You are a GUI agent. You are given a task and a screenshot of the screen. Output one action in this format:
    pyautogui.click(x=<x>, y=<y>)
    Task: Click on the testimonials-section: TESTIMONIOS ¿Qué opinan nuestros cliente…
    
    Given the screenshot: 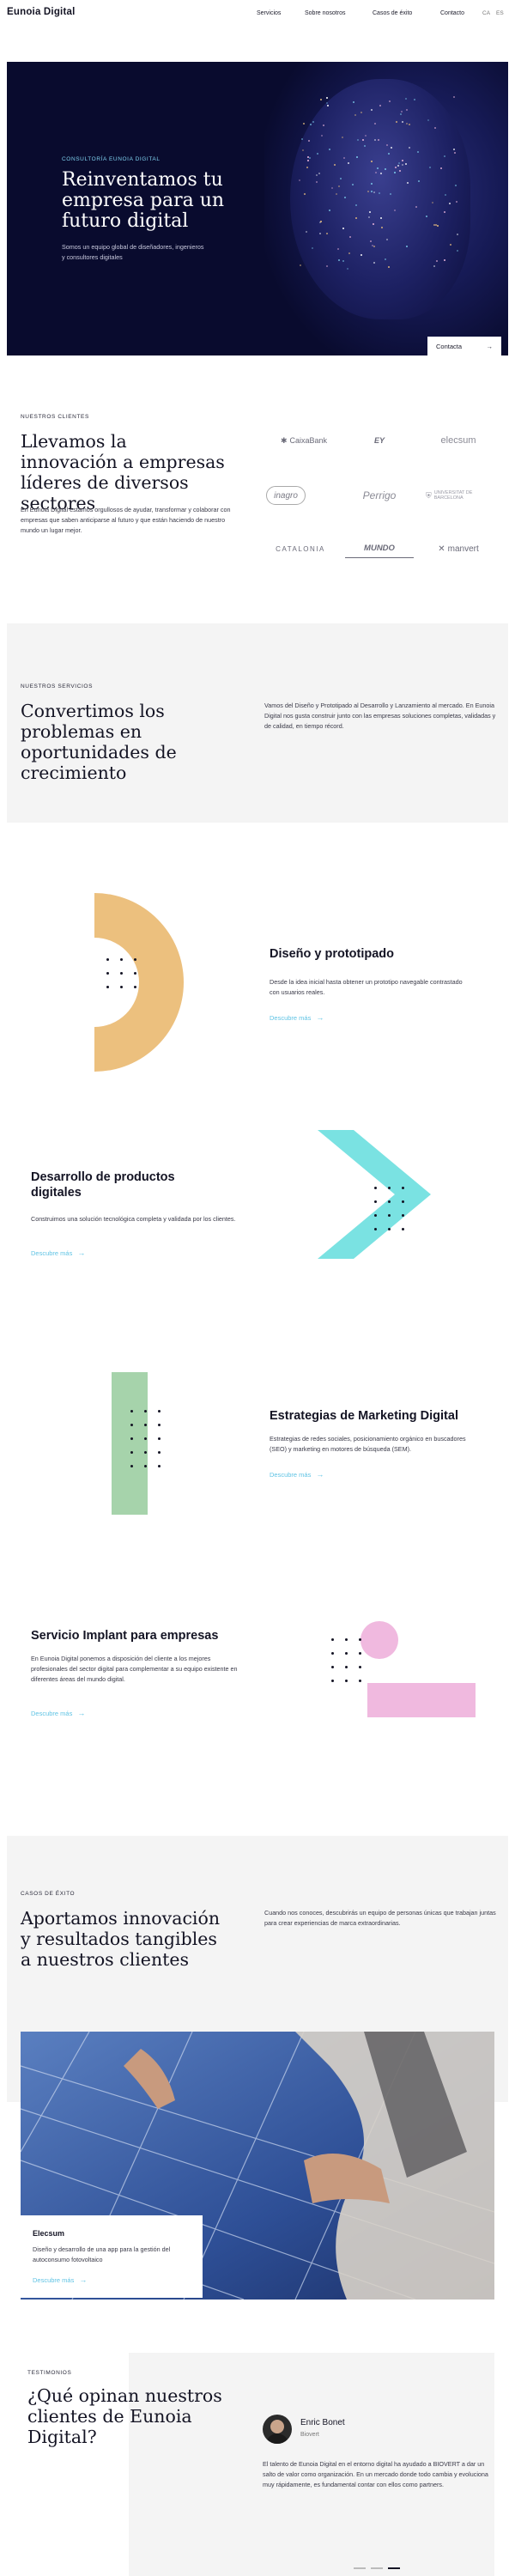 What is the action you would take?
    pyautogui.click(x=257, y=2464)
    